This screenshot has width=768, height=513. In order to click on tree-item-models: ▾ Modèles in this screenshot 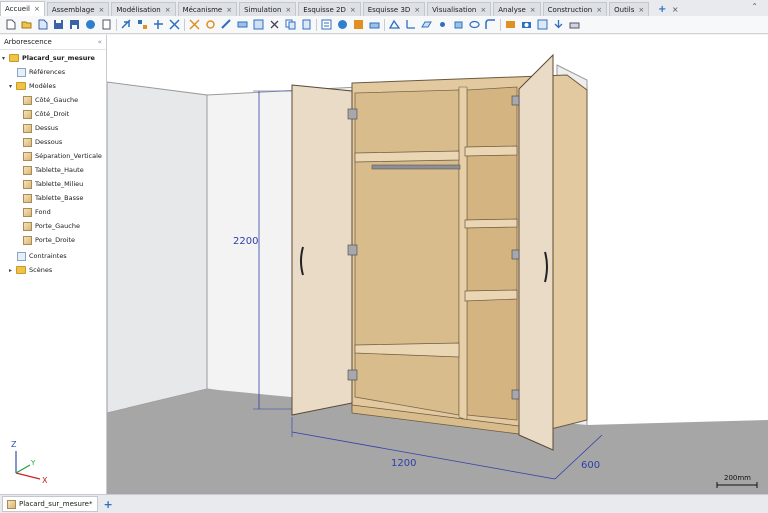, I will do `click(32, 86)`.